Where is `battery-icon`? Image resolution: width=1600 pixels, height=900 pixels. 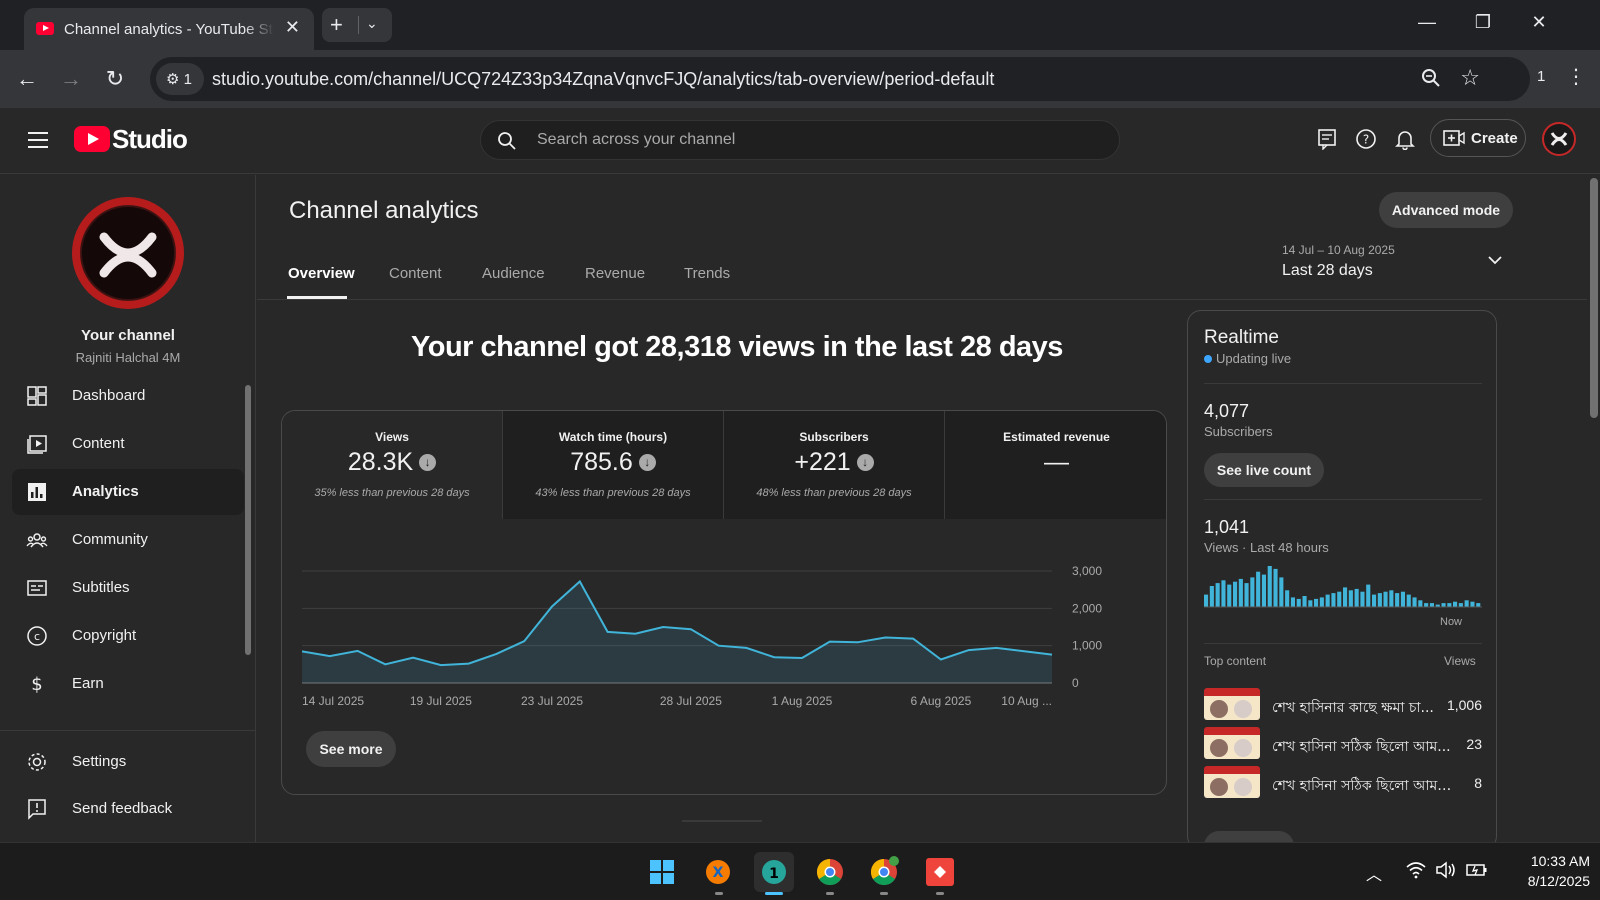 battery-icon is located at coordinates (1477, 870).